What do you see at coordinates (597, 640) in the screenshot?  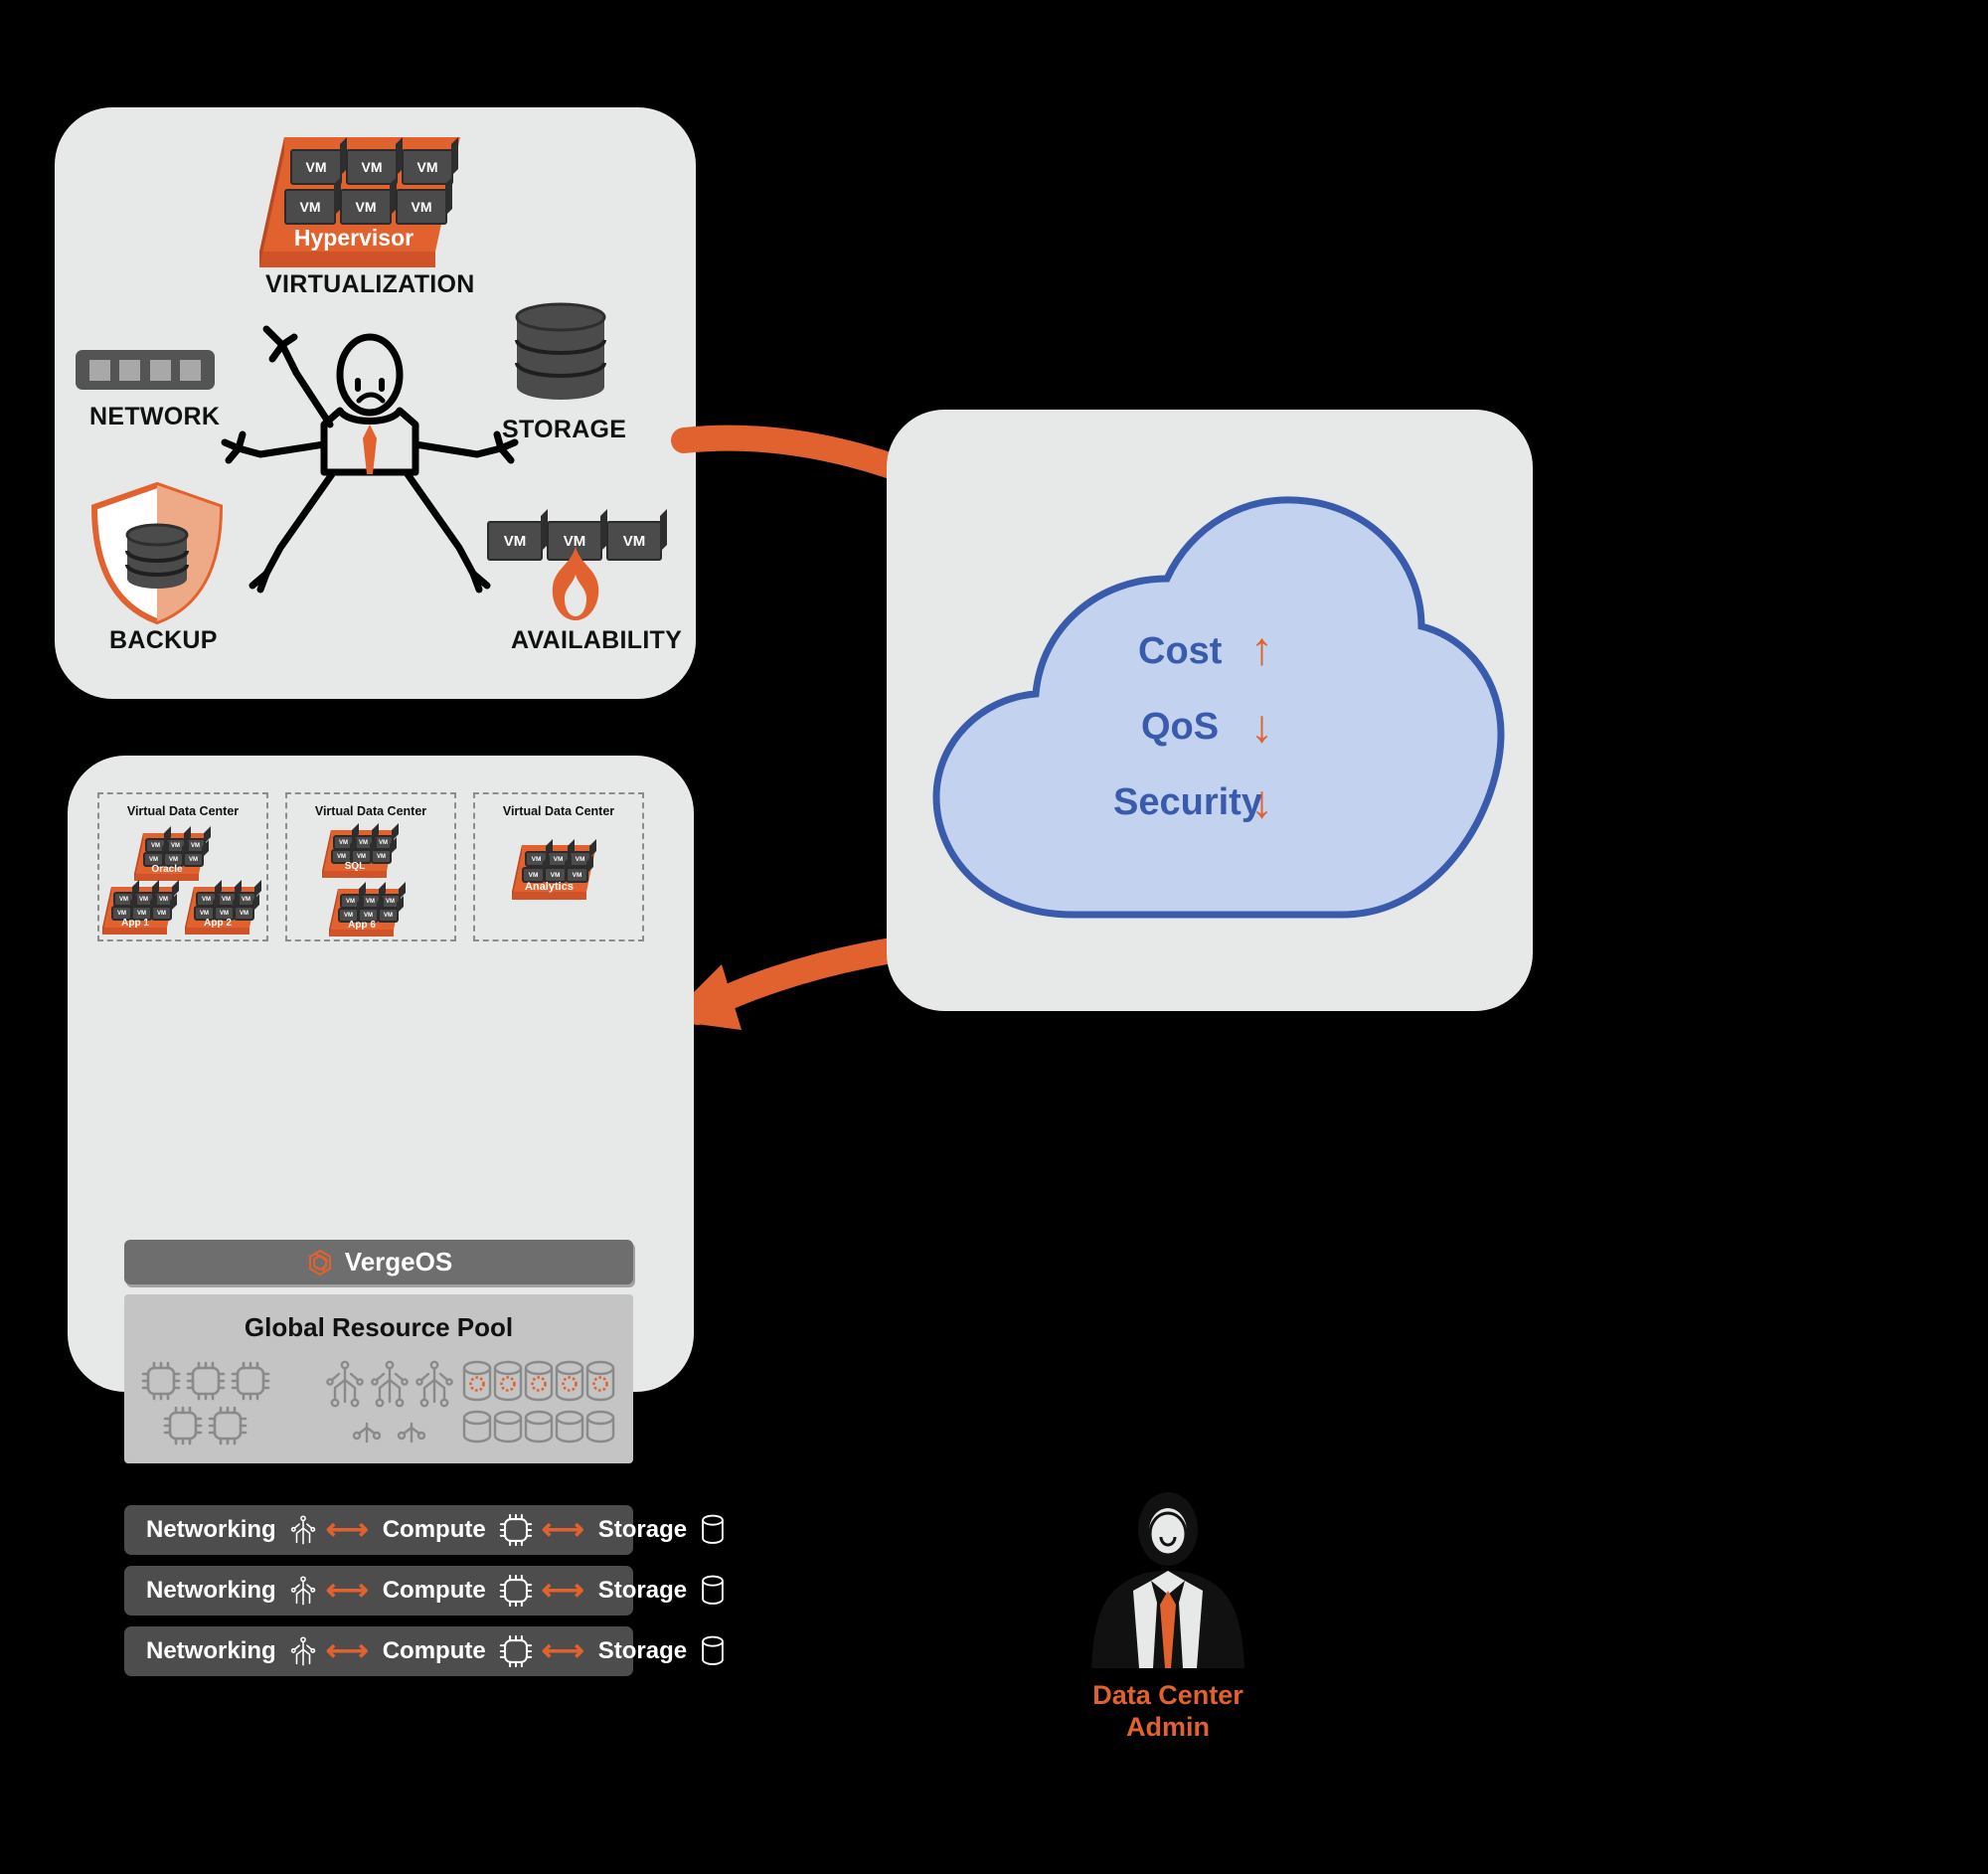 I see `availability-caption: AVAILABILITY` at bounding box center [597, 640].